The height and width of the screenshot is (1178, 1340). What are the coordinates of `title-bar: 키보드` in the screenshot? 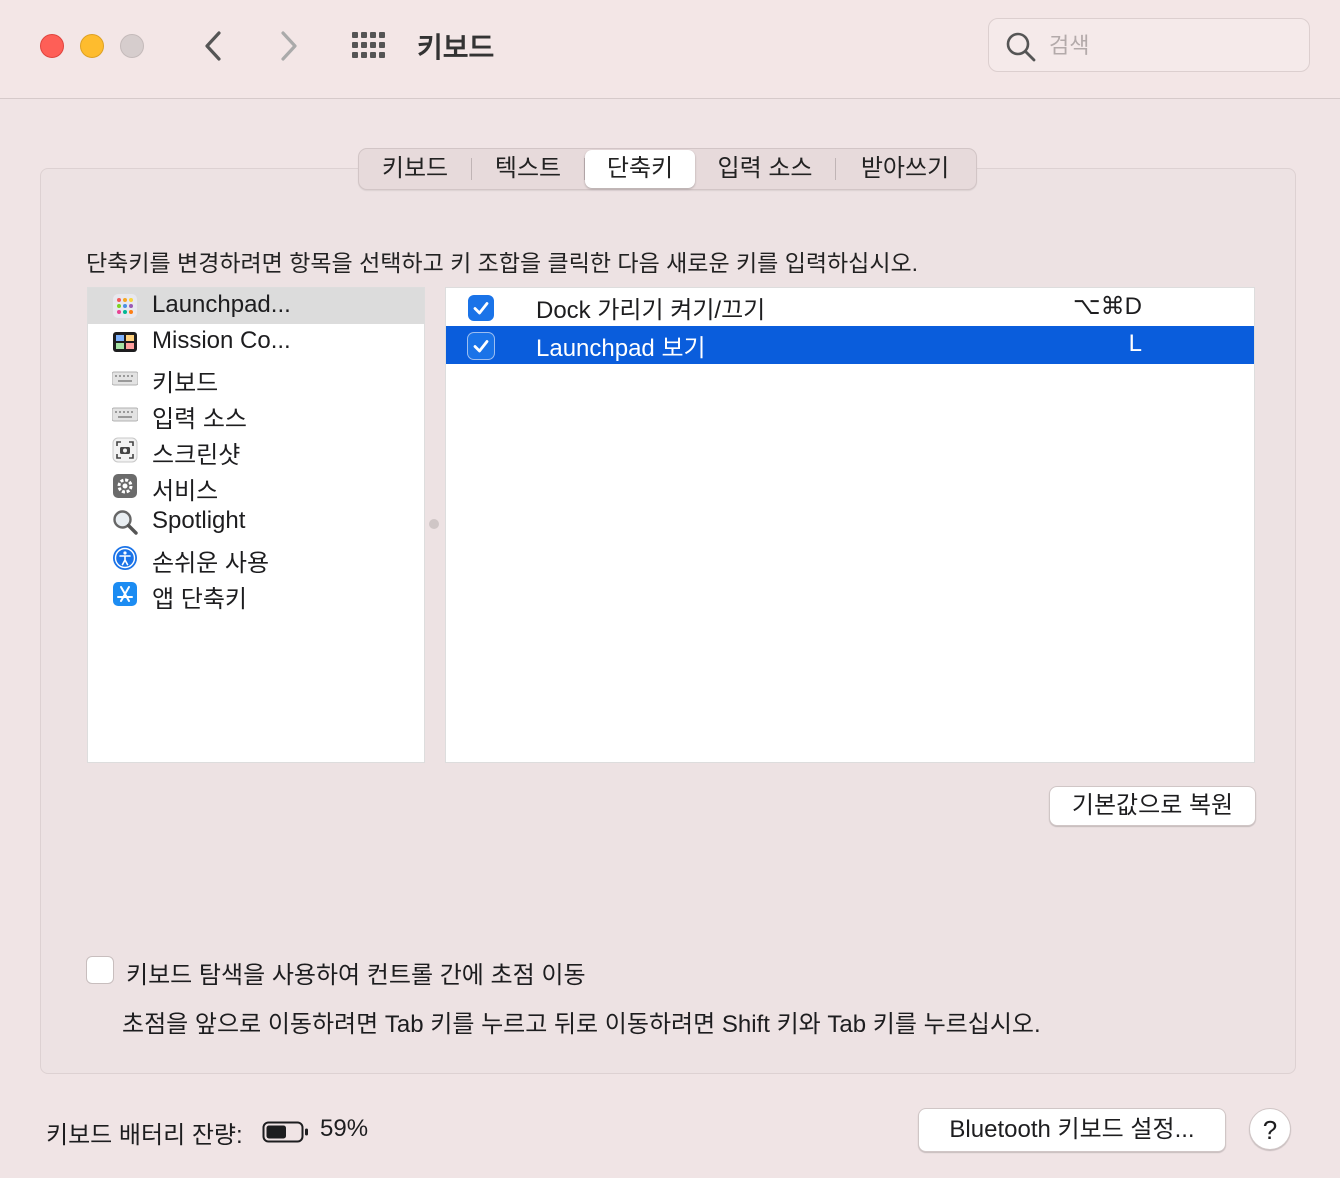 It's located at (670, 49).